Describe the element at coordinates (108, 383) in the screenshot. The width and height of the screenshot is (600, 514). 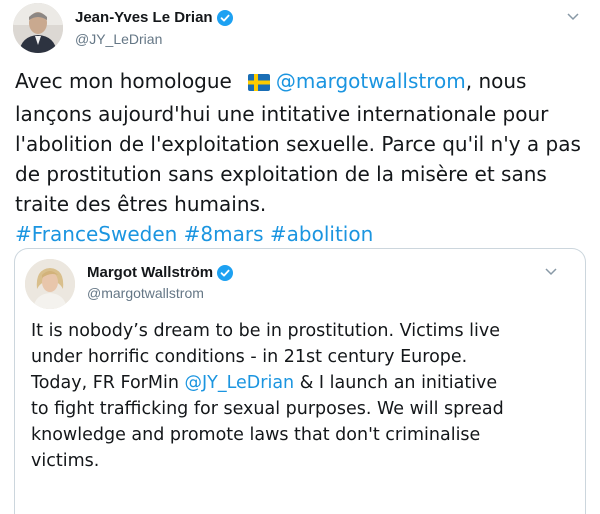
I see `text-segment: Today, FR ForMin` at that location.